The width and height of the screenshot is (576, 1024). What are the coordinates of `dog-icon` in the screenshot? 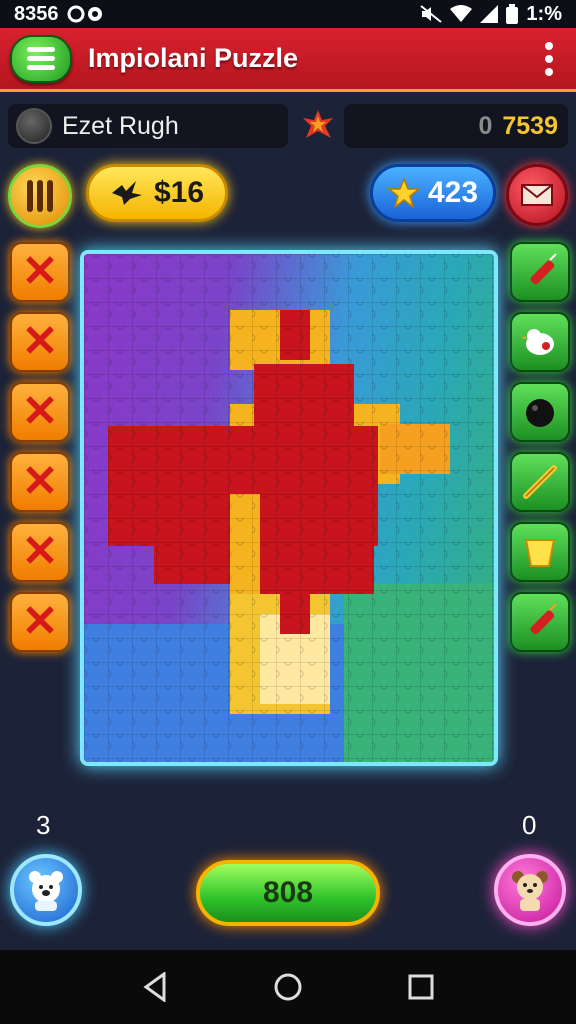 It's located at (530, 891).